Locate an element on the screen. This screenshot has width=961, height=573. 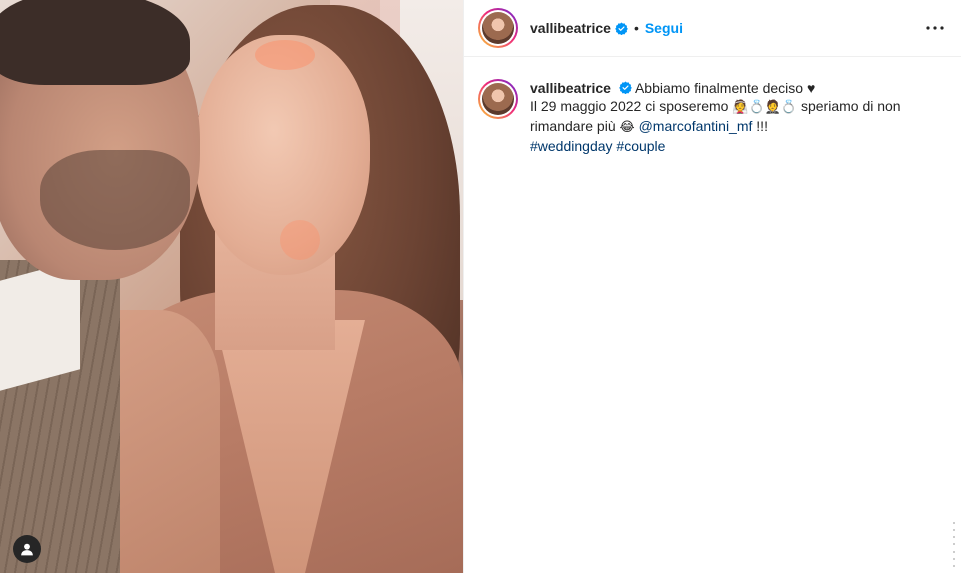
author-avatar-image is located at coordinates (498, 28).